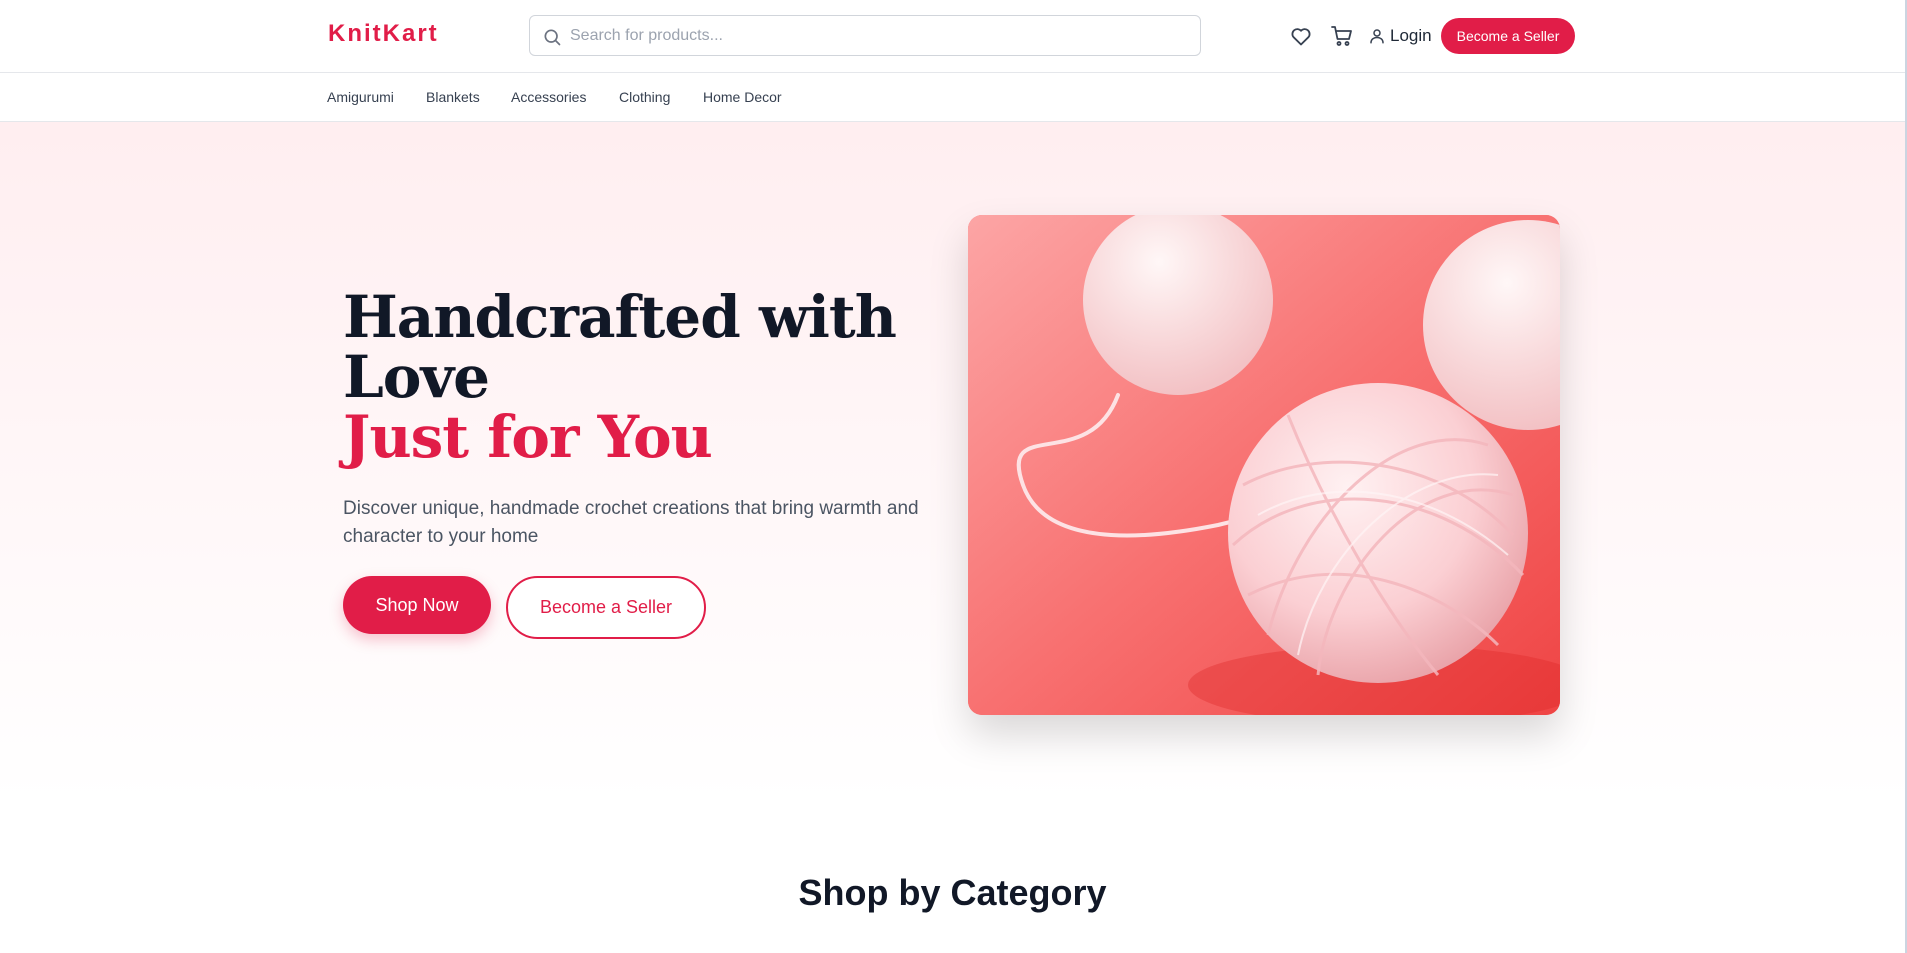  I want to click on nav-item-accessories: Accessories, so click(548, 97).